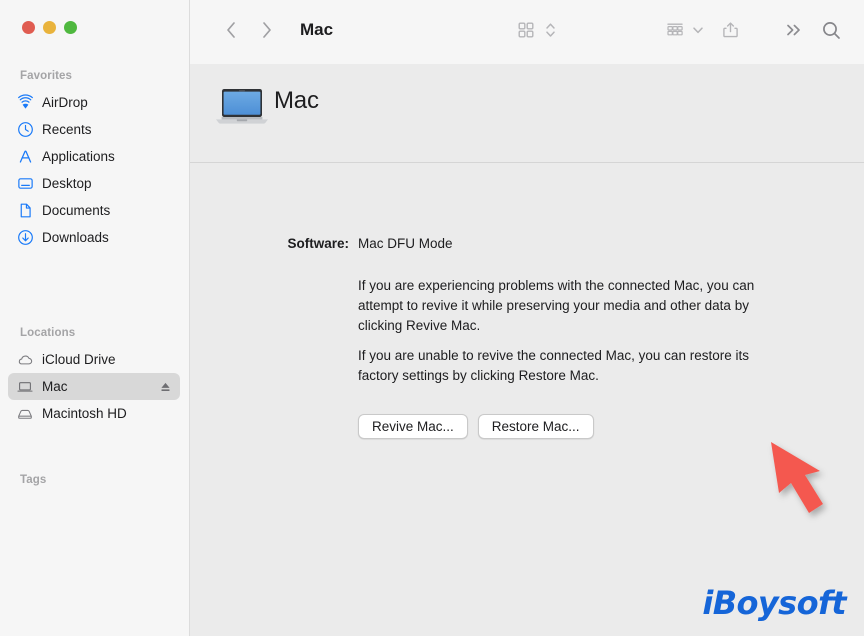 Image resolution: width=864 pixels, height=636 pixels. I want to click on chevron-right-icon, so click(267, 30).